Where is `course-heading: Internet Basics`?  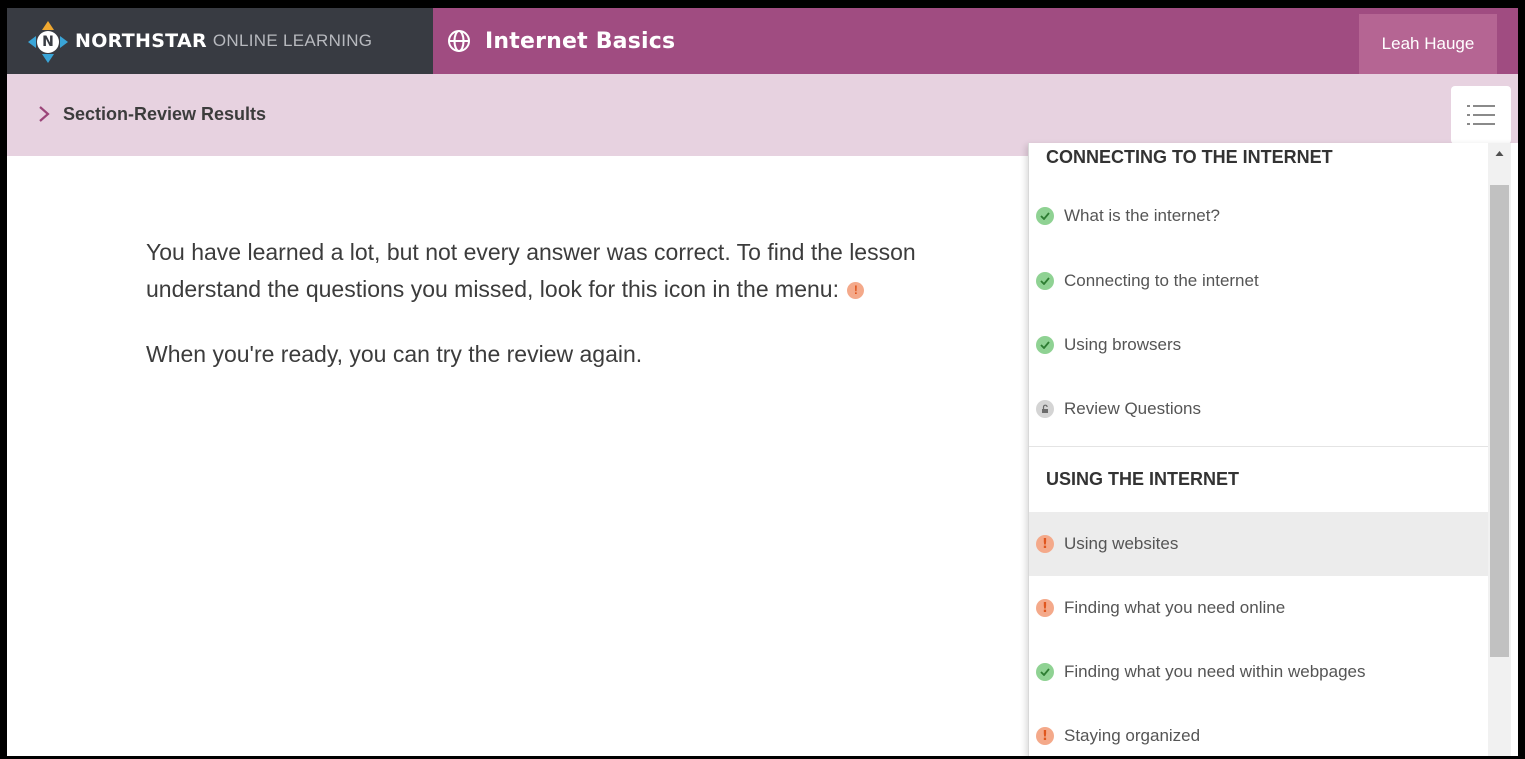 course-heading: Internet Basics is located at coordinates (561, 41).